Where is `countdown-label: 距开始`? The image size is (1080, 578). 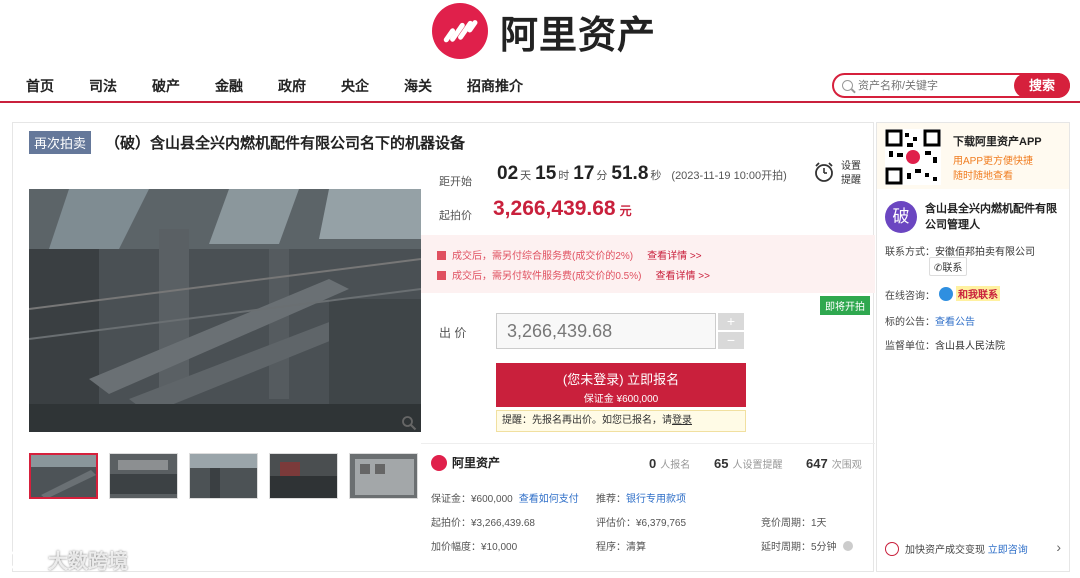
countdown-label: 距开始 is located at coordinates (455, 182).